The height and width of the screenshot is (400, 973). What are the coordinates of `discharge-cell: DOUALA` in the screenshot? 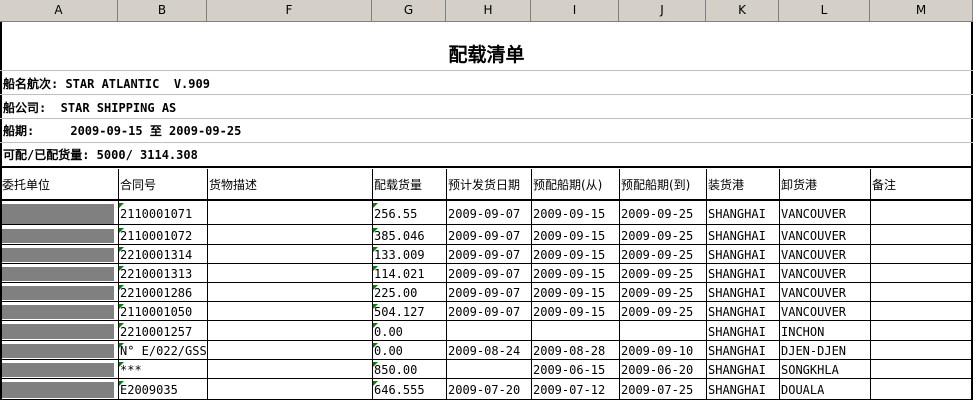 It's located at (824, 390).